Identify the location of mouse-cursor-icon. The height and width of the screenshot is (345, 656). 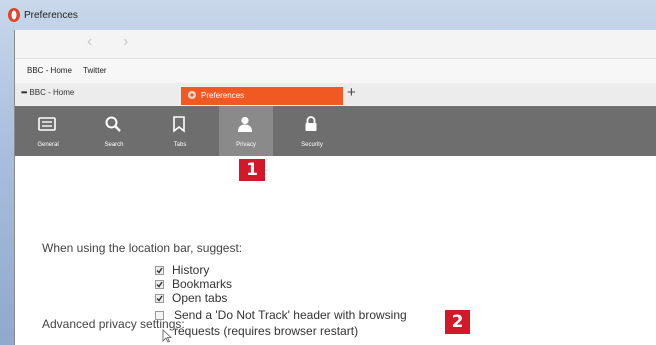
(167, 336).